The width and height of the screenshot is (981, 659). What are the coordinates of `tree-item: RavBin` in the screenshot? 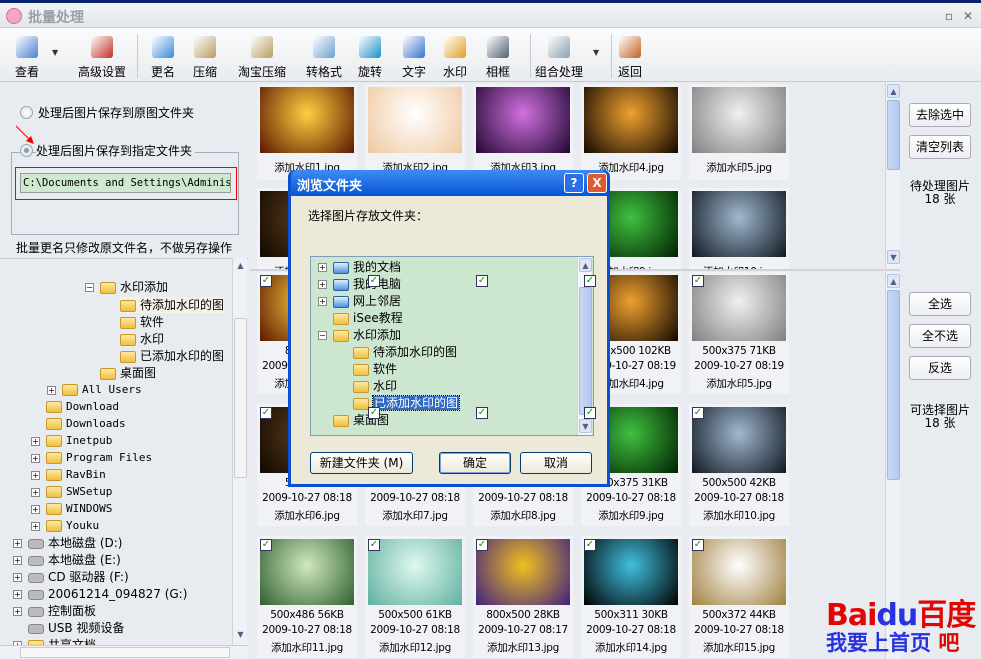 It's located at (76, 475).